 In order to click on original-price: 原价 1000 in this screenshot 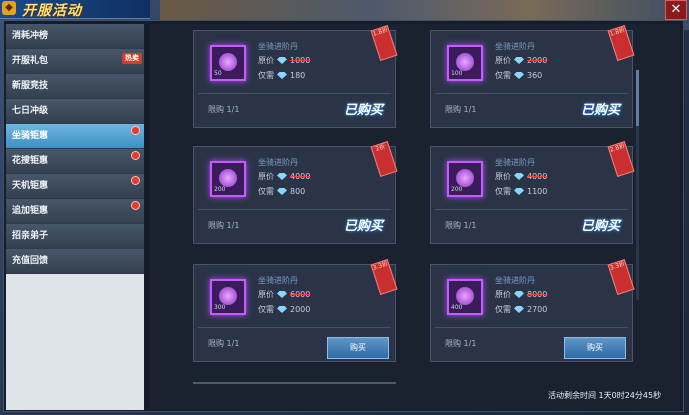, I will do `click(284, 60)`.